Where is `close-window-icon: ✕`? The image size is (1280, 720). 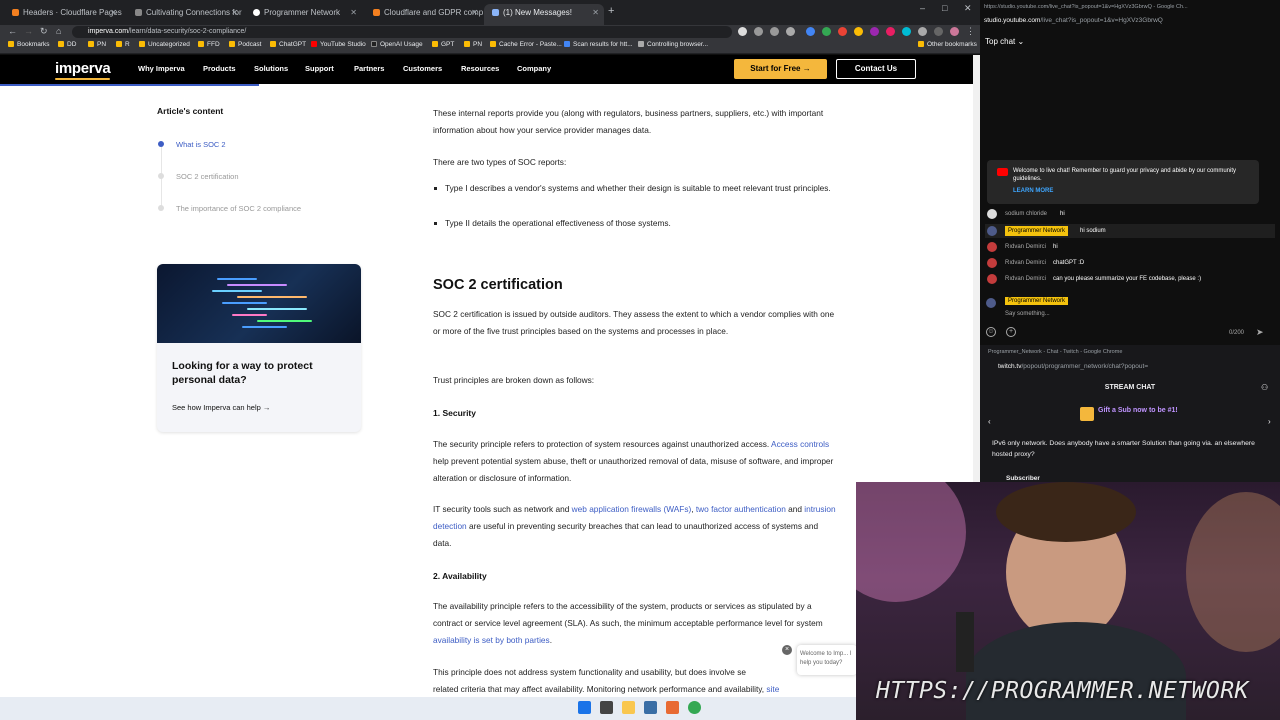 close-window-icon: ✕ is located at coordinates (968, 8).